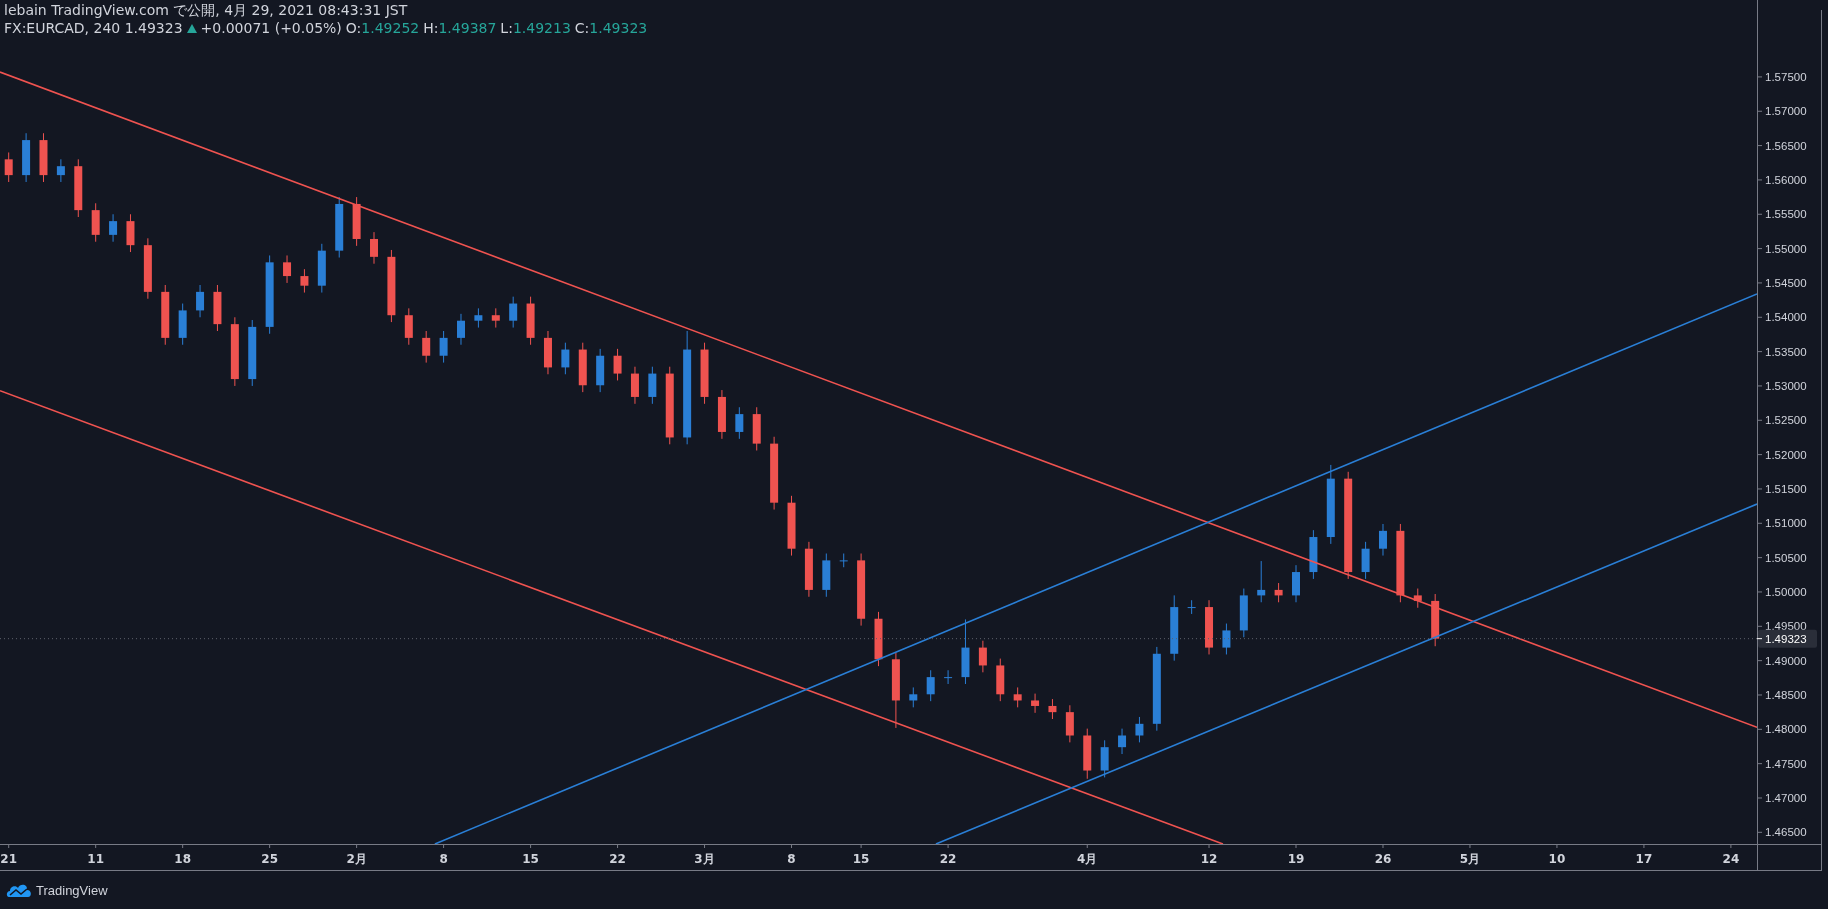  Describe the element at coordinates (1786, 351) in the screenshot. I see `price-tick-label: 1.53500` at that location.